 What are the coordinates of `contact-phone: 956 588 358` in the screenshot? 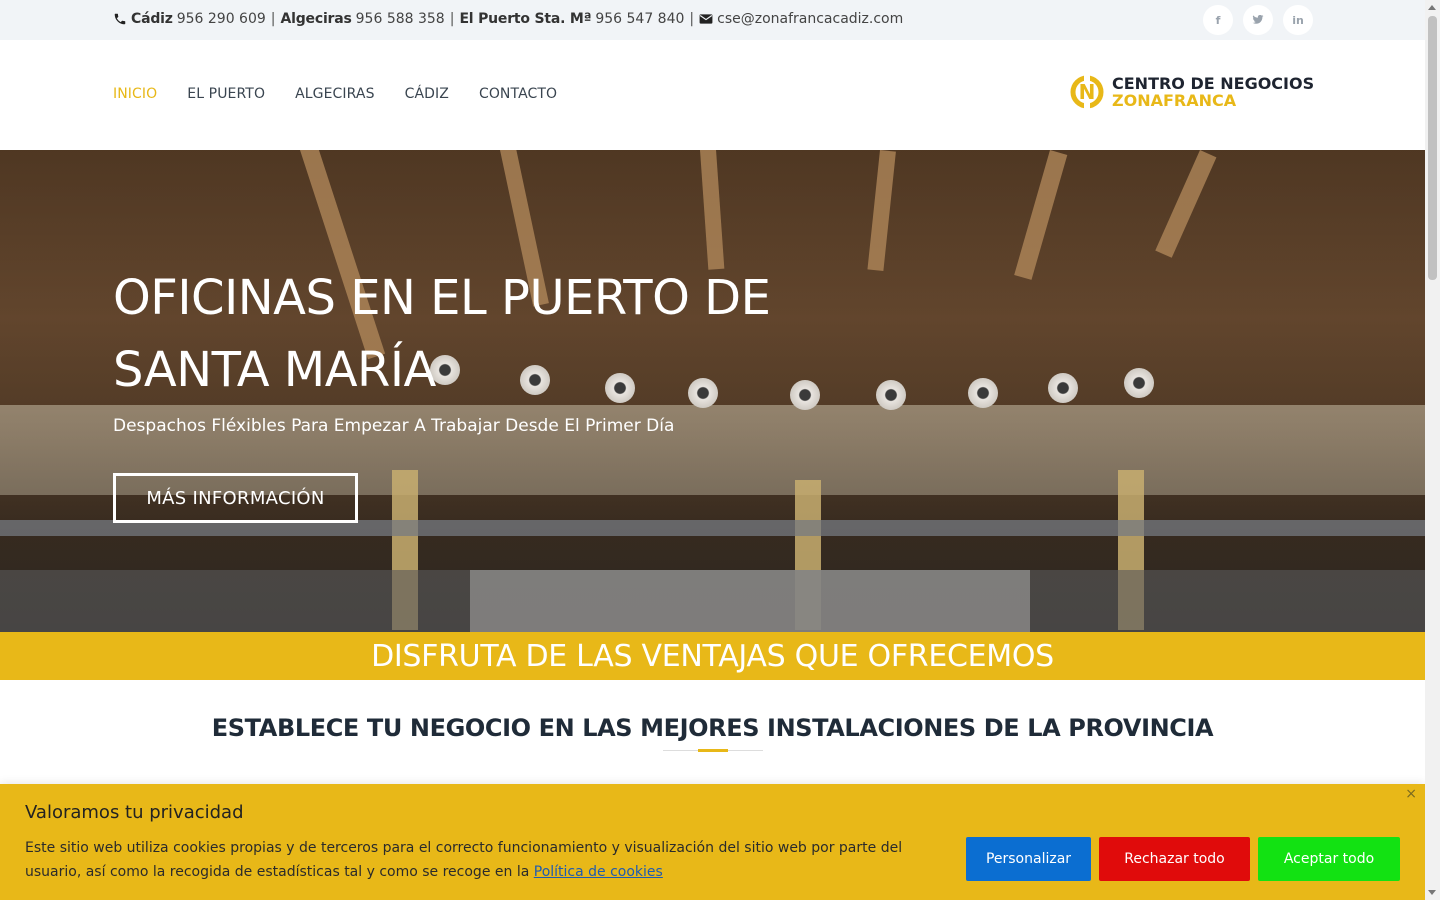 It's located at (400, 19).